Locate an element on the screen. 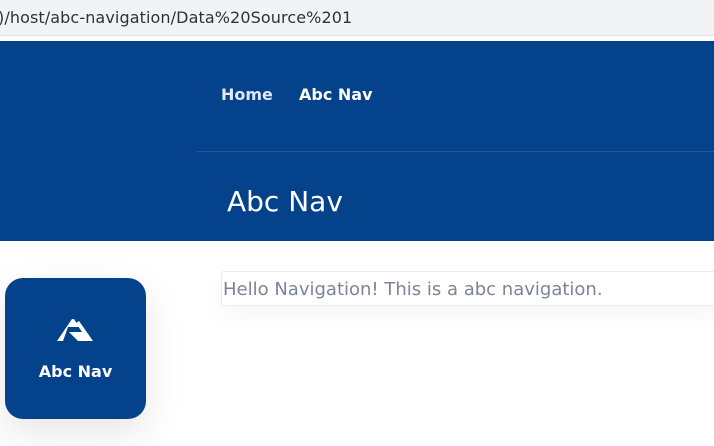 The image size is (714, 446). address-bar: )/host/abc-navigation/Data%20Source%201 is located at coordinates (357, 18).